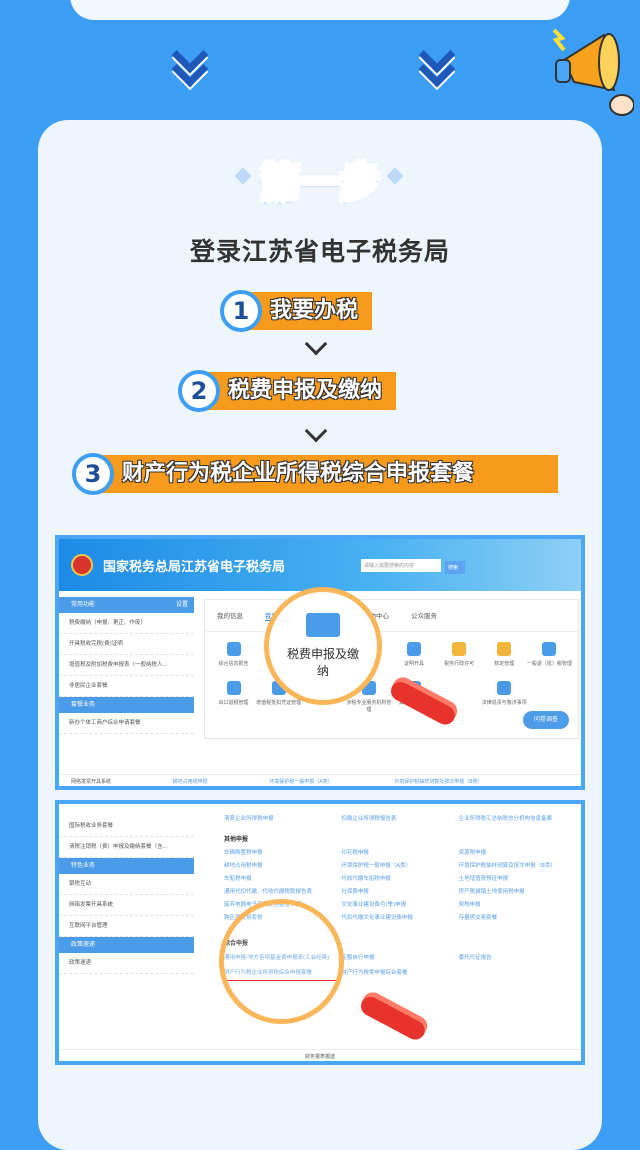  What do you see at coordinates (281, 879) in the screenshot?
I see `link: 车船税申报` at bounding box center [281, 879].